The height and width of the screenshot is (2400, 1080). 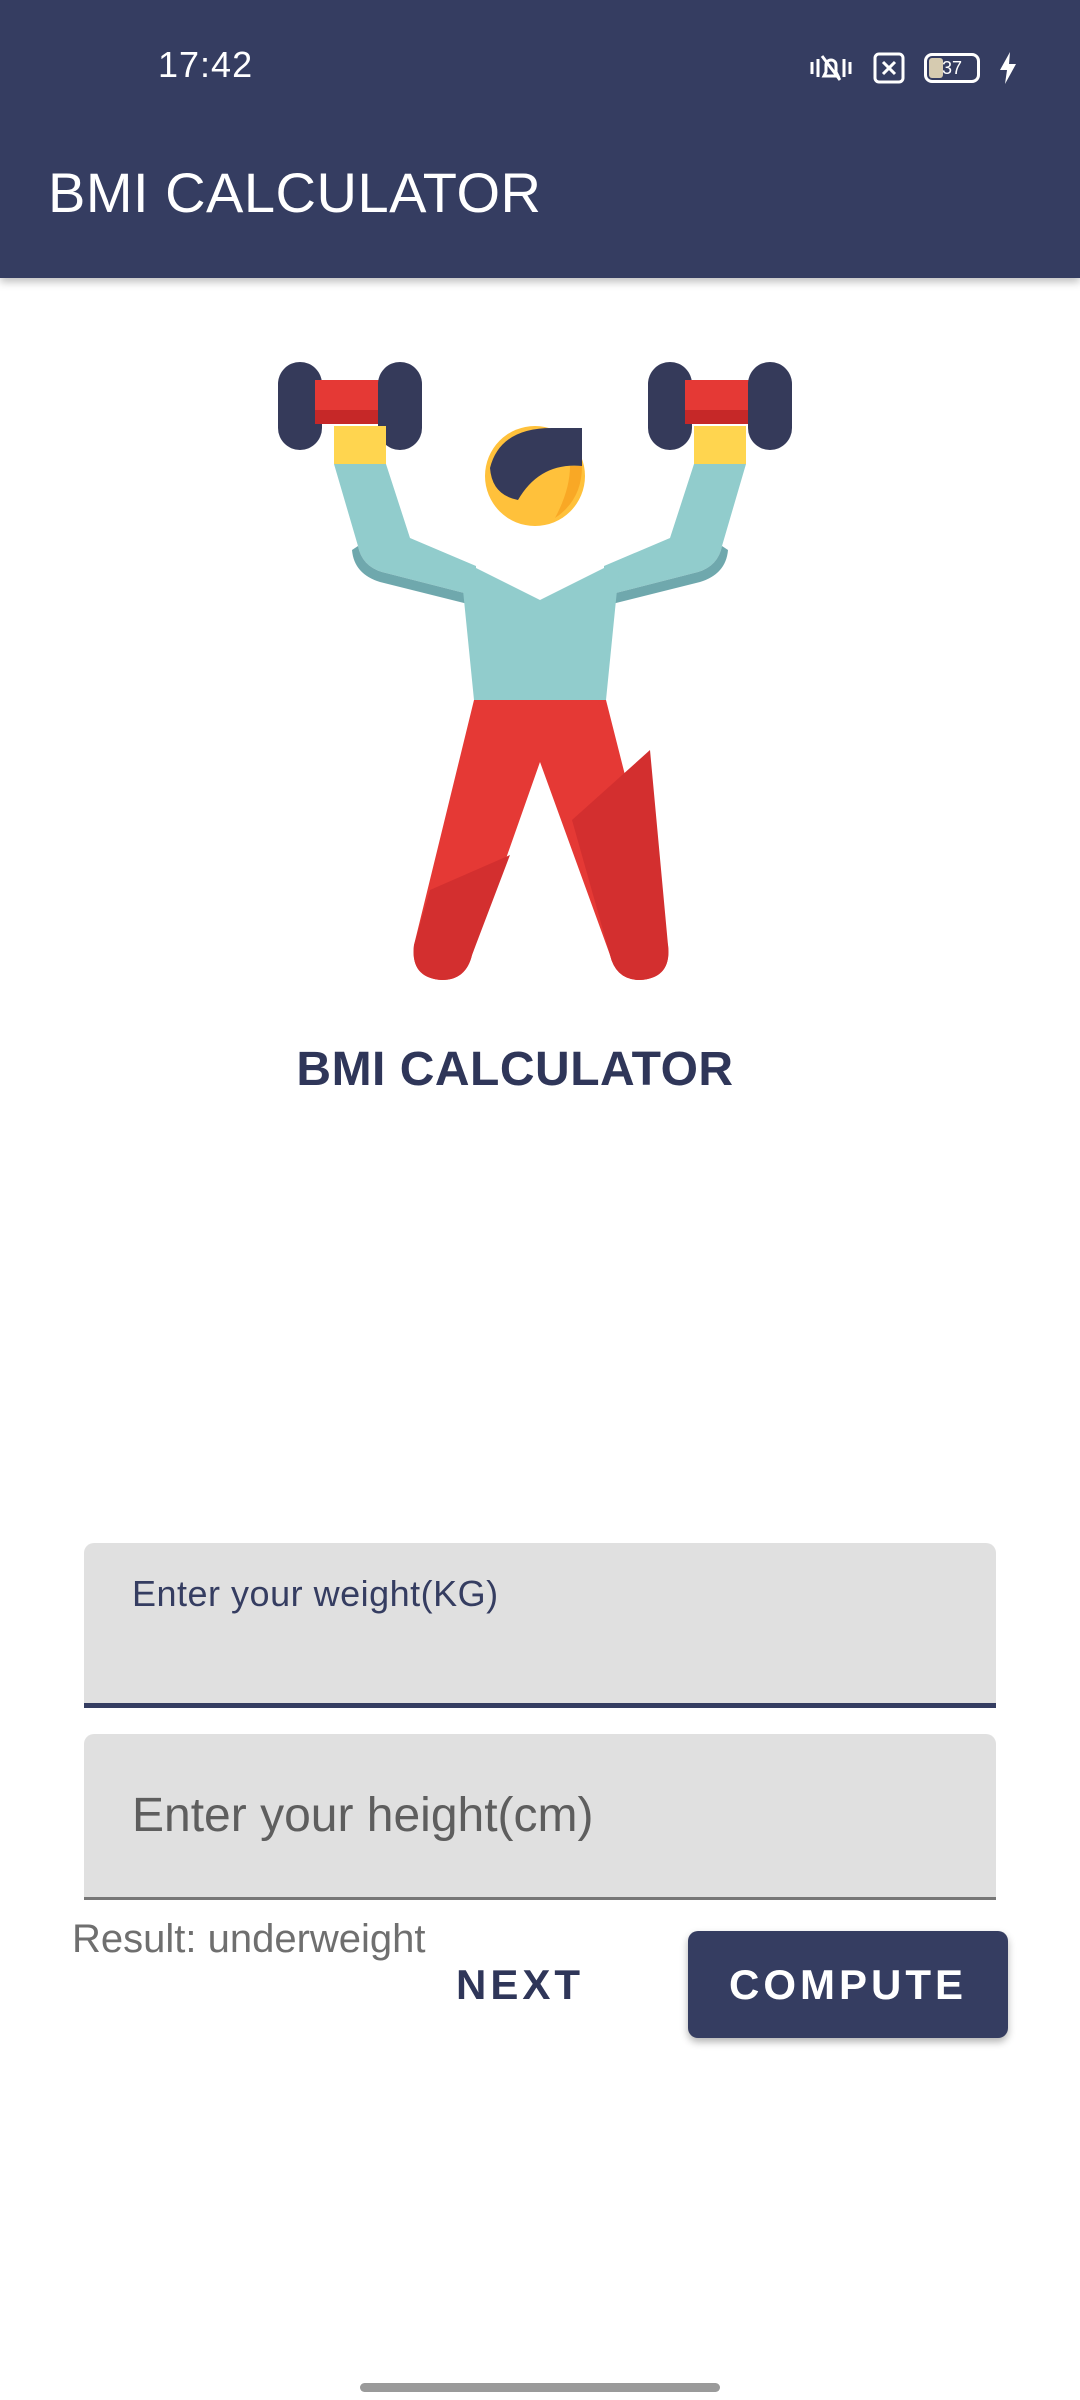 I want to click on app-header: 17:42 37 BMI CALCULATOR, so click(x=540, y=139).